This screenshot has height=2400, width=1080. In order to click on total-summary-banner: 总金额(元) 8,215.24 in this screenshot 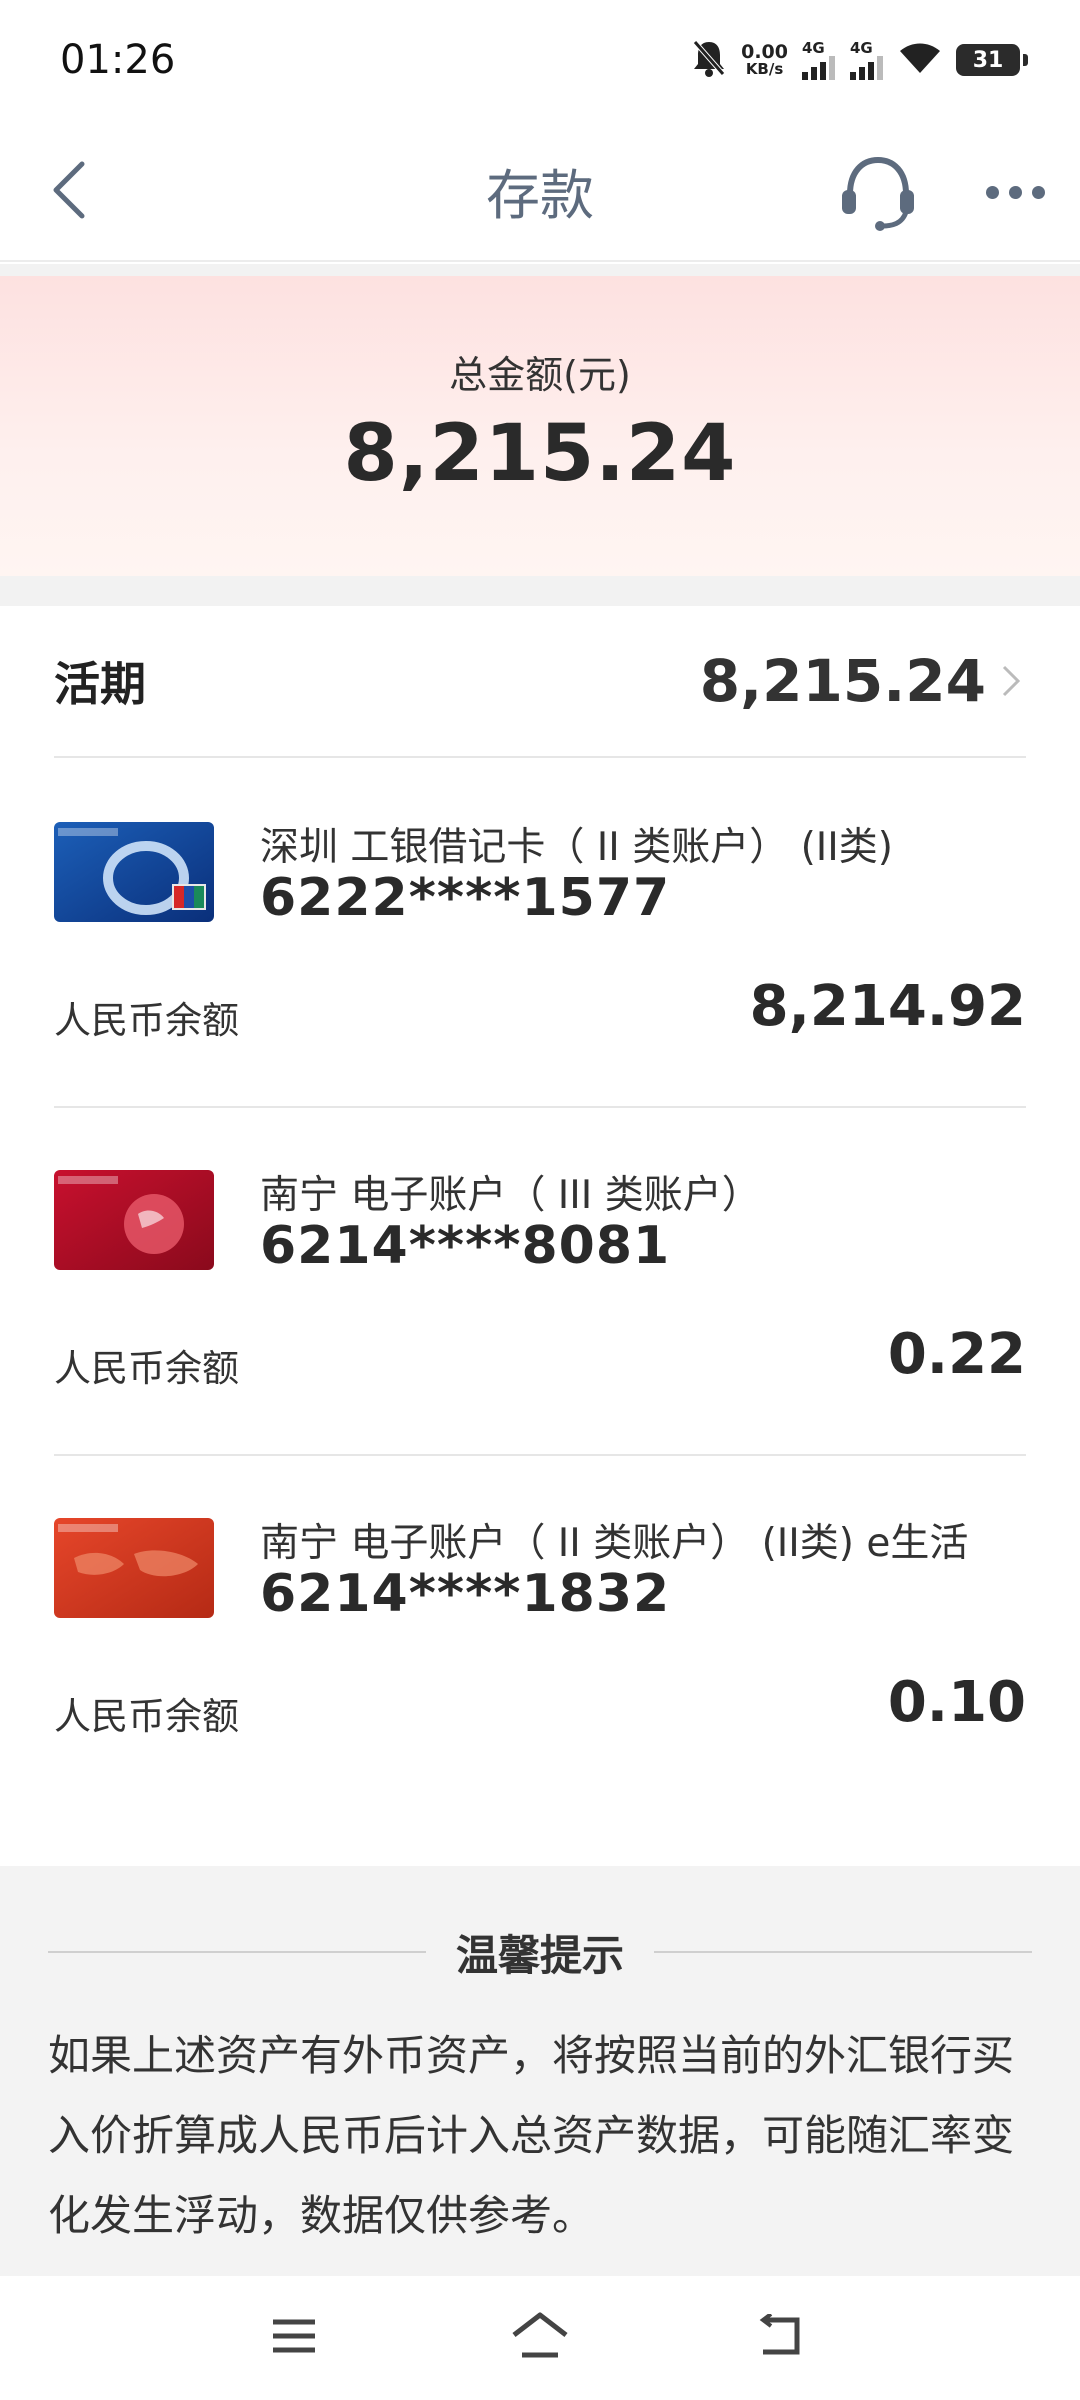, I will do `click(540, 426)`.